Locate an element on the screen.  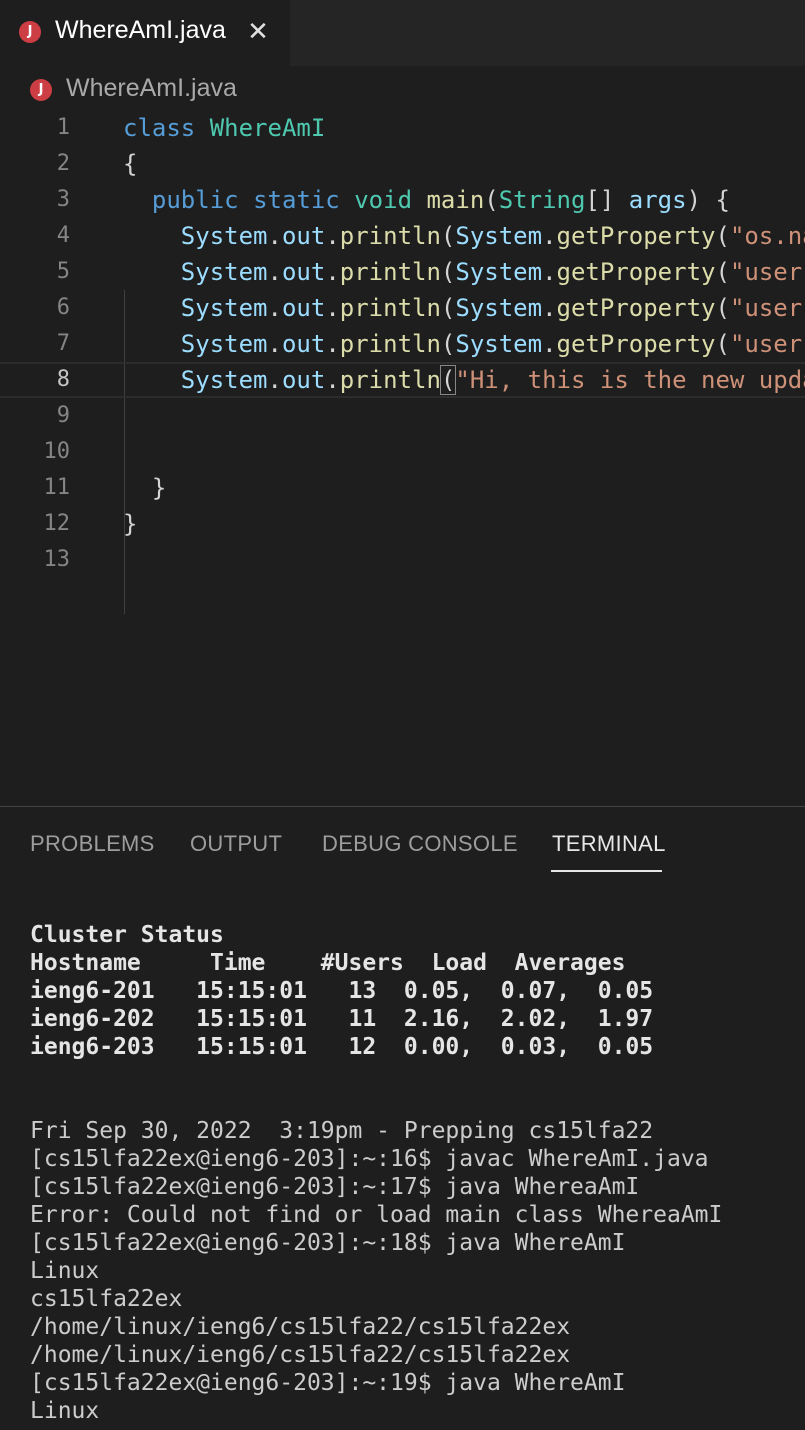
code-line: 1 class WhereAmI is located at coordinates (402, 128).